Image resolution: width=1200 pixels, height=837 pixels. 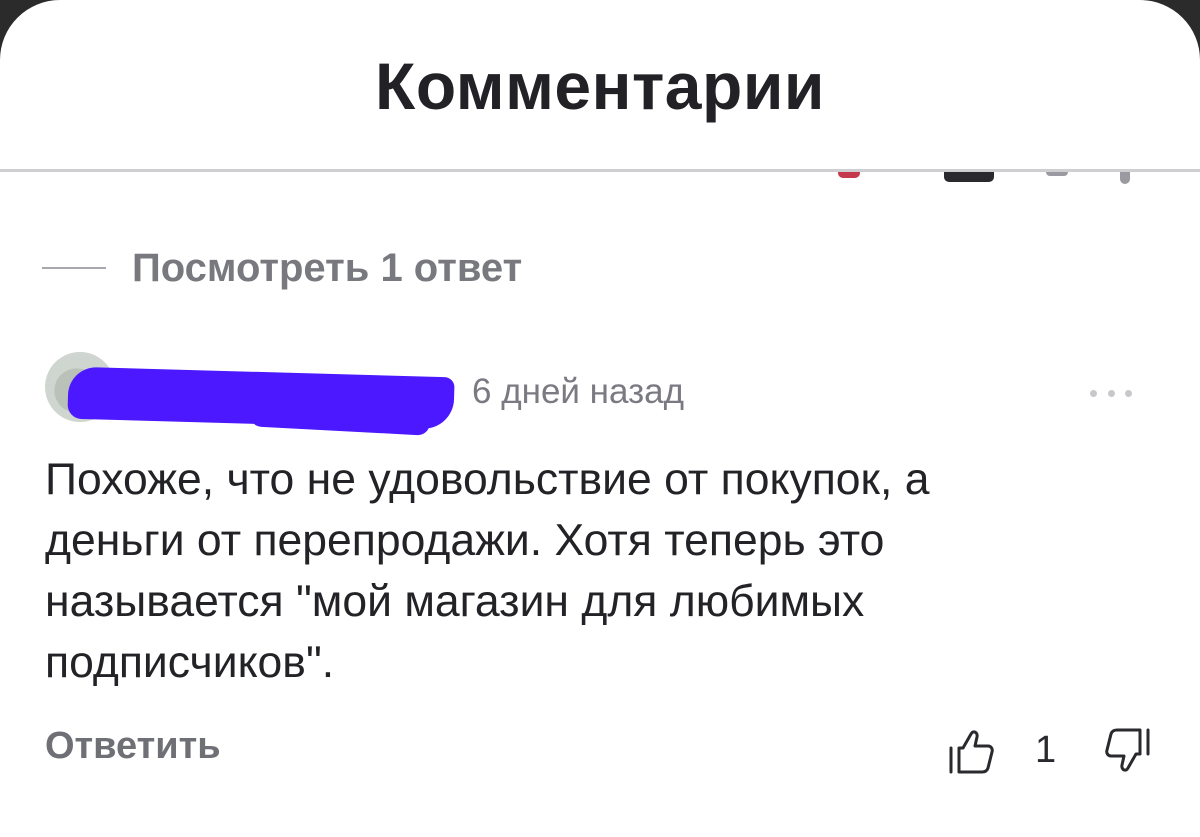 I want to click on view-replies-link: Посмотреть 1 ответ, so click(x=282, y=268).